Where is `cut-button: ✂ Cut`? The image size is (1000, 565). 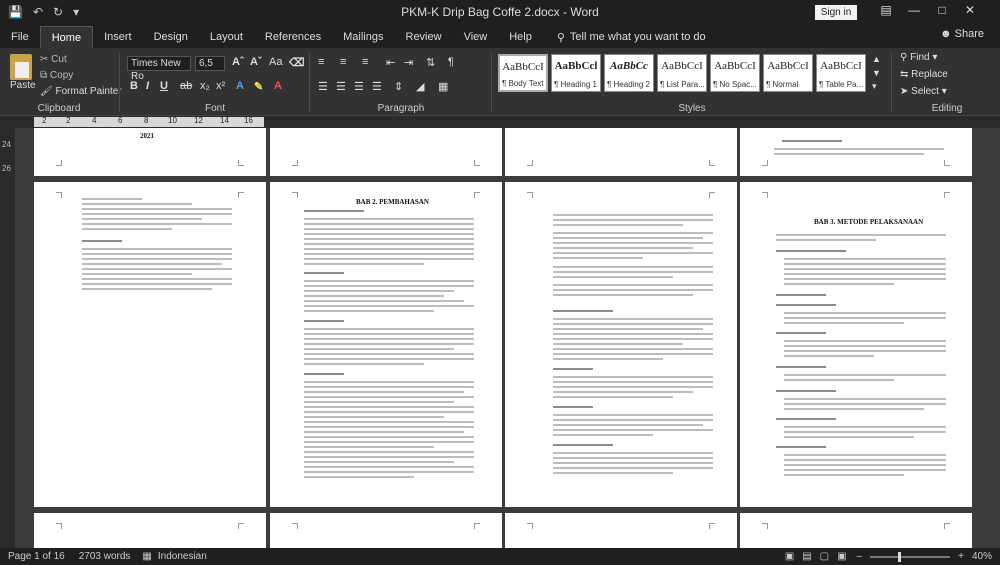
cut-button: ✂ Cut is located at coordinates (53, 59).